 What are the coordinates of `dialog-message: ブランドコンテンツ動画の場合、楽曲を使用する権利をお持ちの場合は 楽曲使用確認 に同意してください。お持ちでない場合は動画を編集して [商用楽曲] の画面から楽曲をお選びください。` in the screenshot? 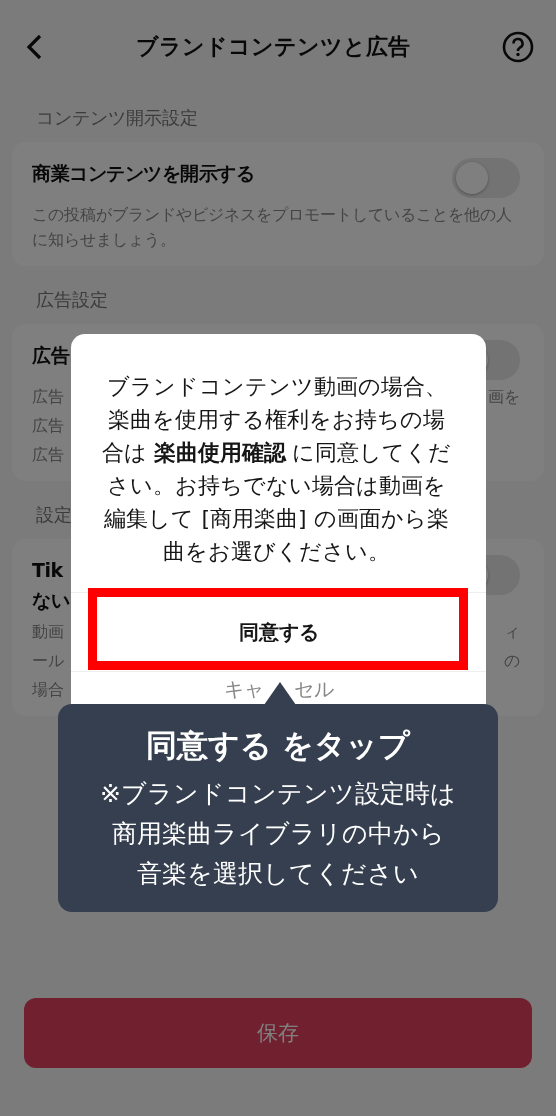 It's located at (276, 469).